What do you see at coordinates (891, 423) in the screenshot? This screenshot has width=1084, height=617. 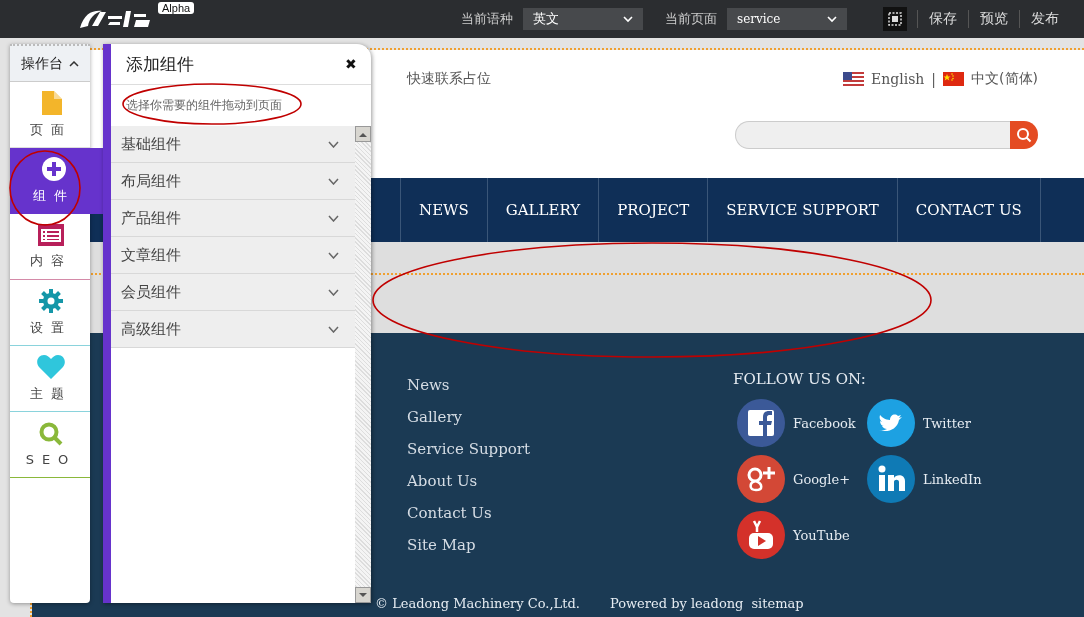 I see `twitter-icon` at bounding box center [891, 423].